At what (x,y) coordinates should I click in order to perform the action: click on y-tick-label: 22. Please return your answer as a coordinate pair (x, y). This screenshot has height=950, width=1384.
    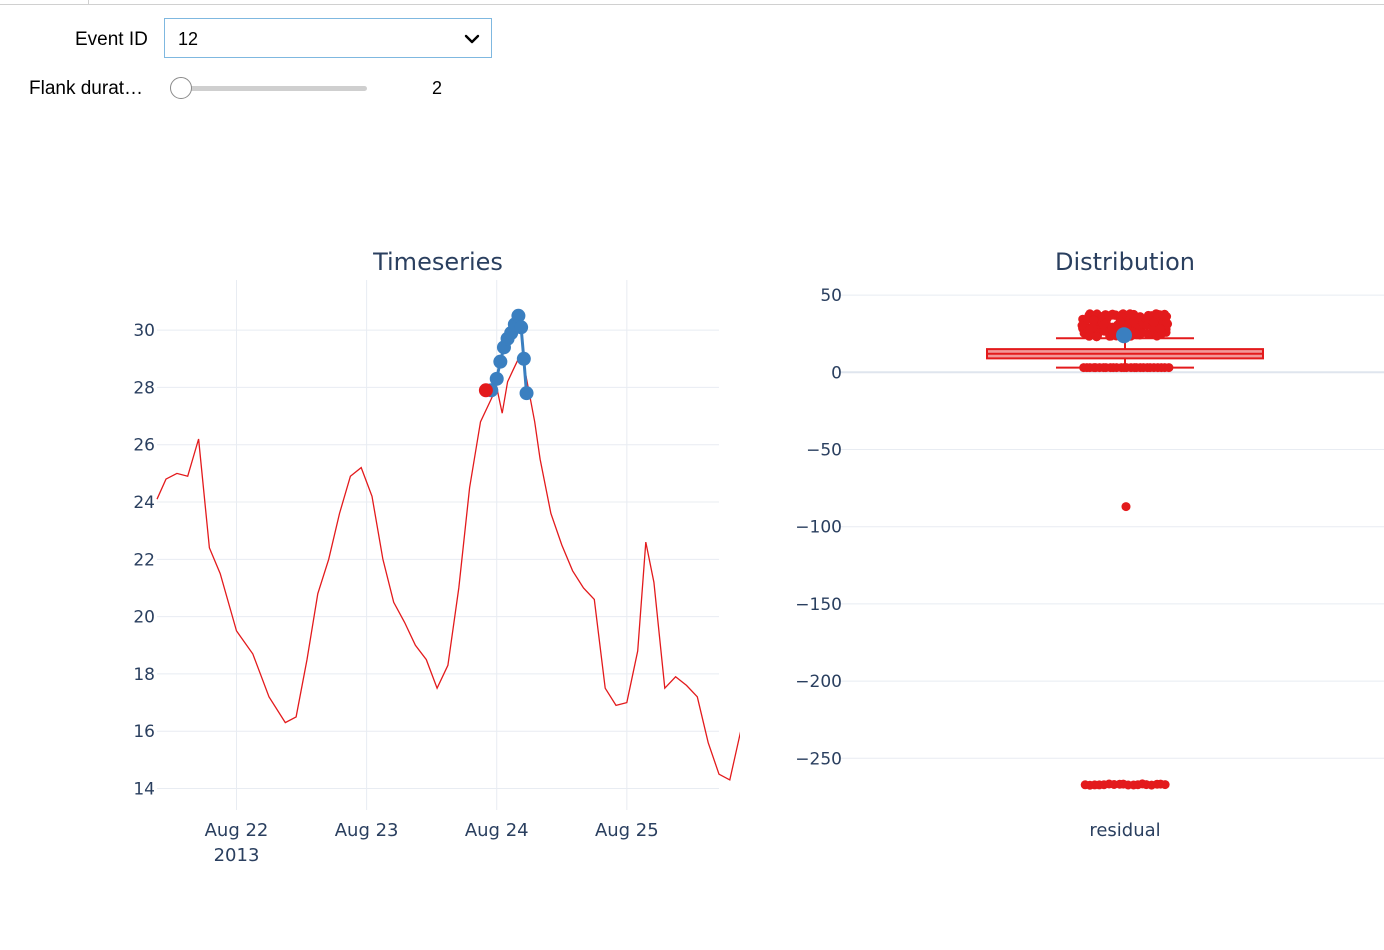
    Looking at the image, I should click on (144, 560).